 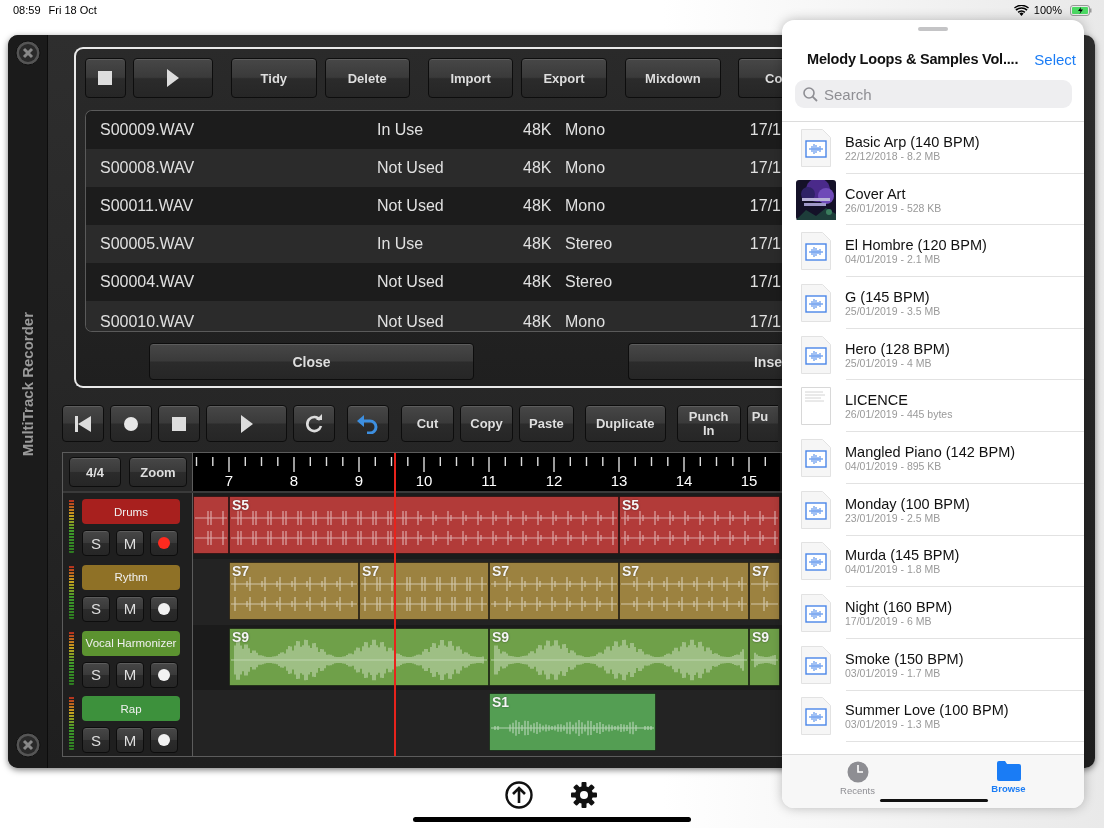 I want to click on table-cell-text: S00005.WAV, so click(x=148, y=244).